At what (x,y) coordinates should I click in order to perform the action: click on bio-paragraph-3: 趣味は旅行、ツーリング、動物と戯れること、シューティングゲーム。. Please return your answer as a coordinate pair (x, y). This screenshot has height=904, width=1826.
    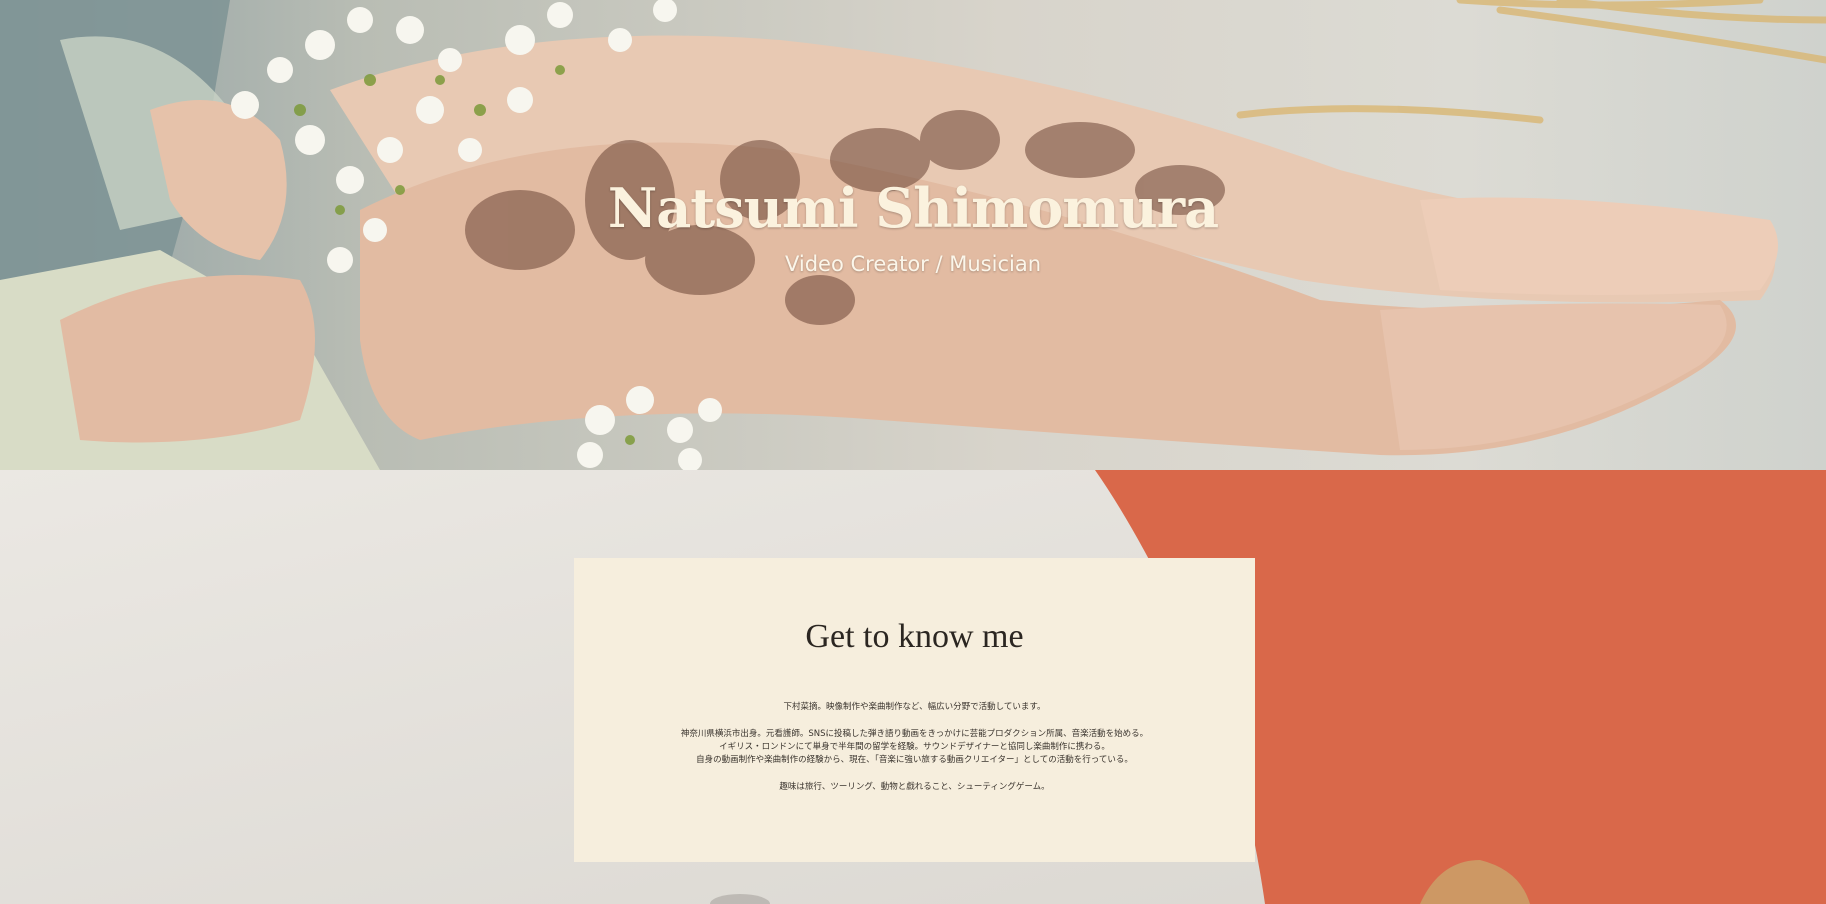
    Looking at the image, I should click on (914, 787).